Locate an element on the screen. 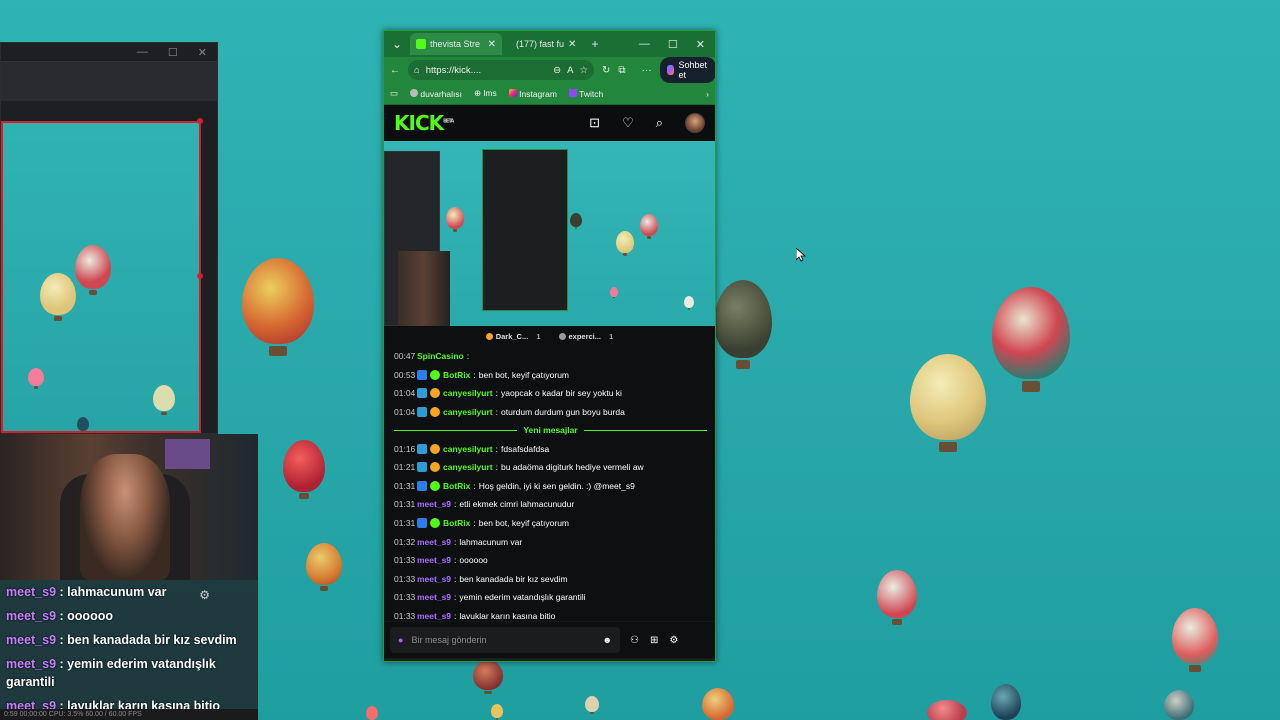  leaderboard-entry: Dark_C... 1 is located at coordinates (513, 336).